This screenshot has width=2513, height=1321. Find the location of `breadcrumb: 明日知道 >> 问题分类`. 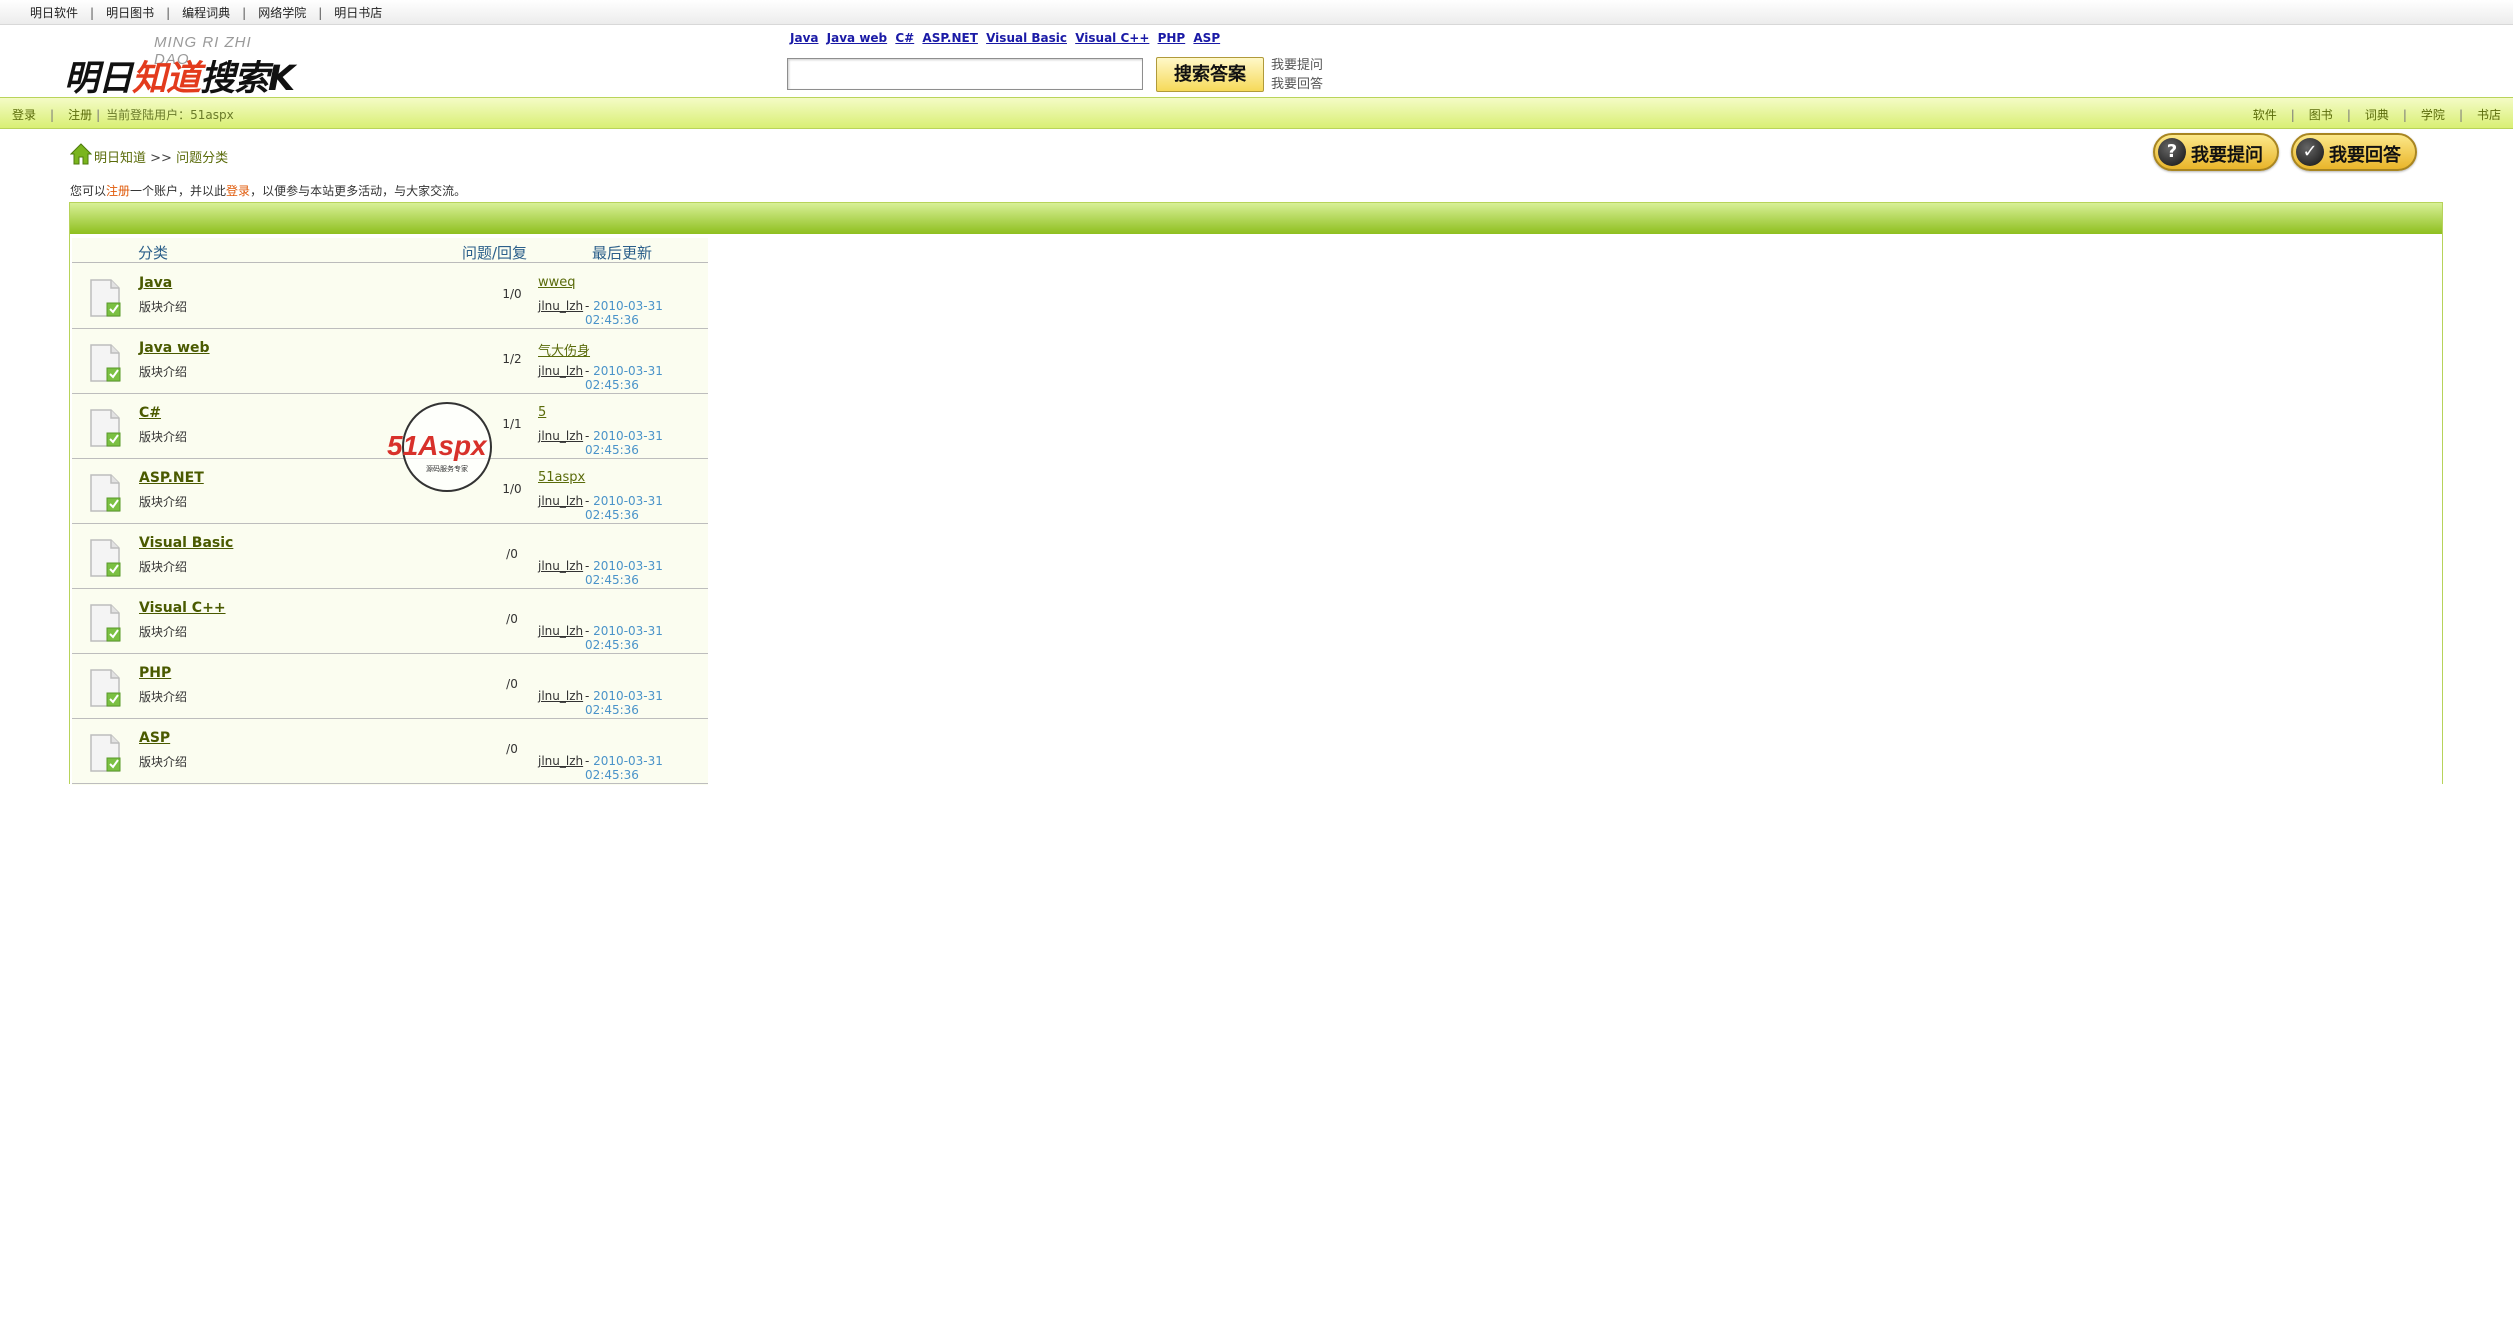

breadcrumb: 明日知道 >> 问题分类 is located at coordinates (148, 154).